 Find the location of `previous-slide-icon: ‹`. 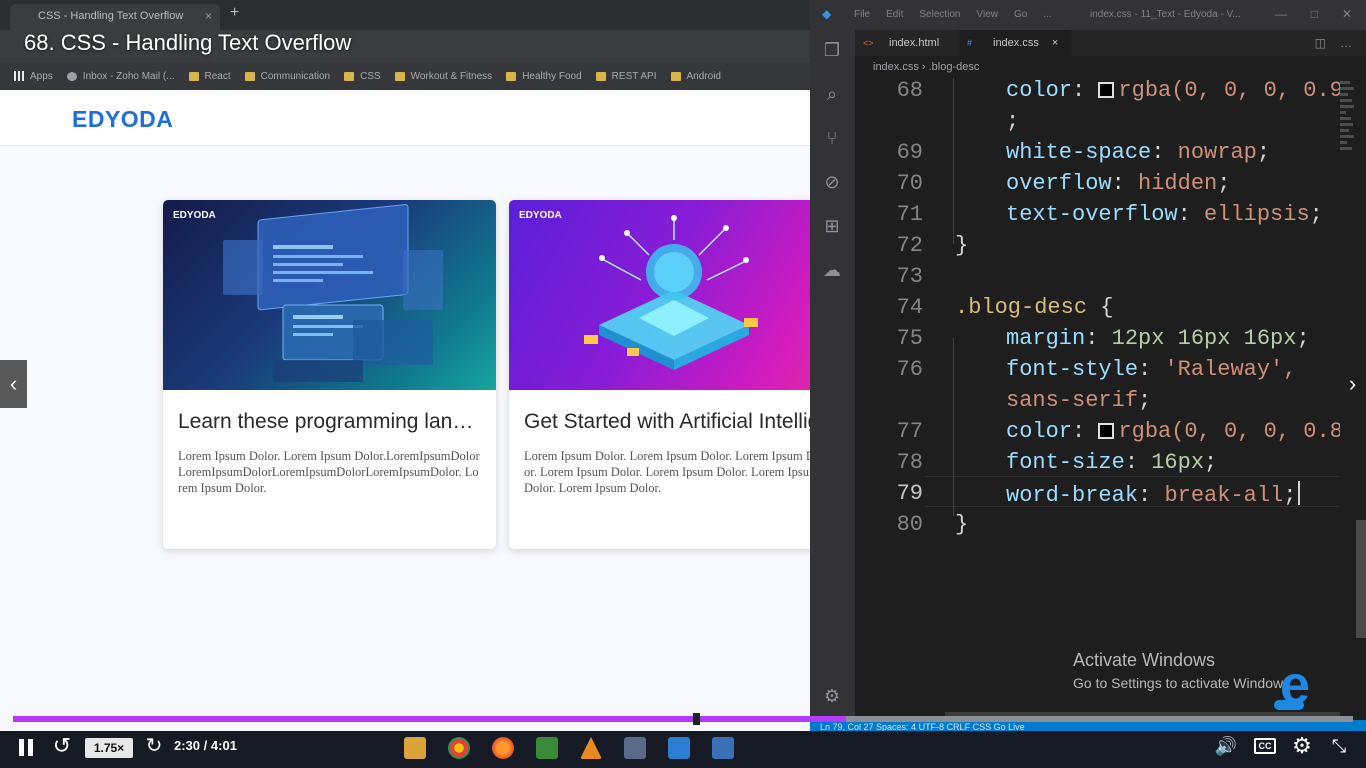

previous-slide-icon: ‹ is located at coordinates (13, 384).